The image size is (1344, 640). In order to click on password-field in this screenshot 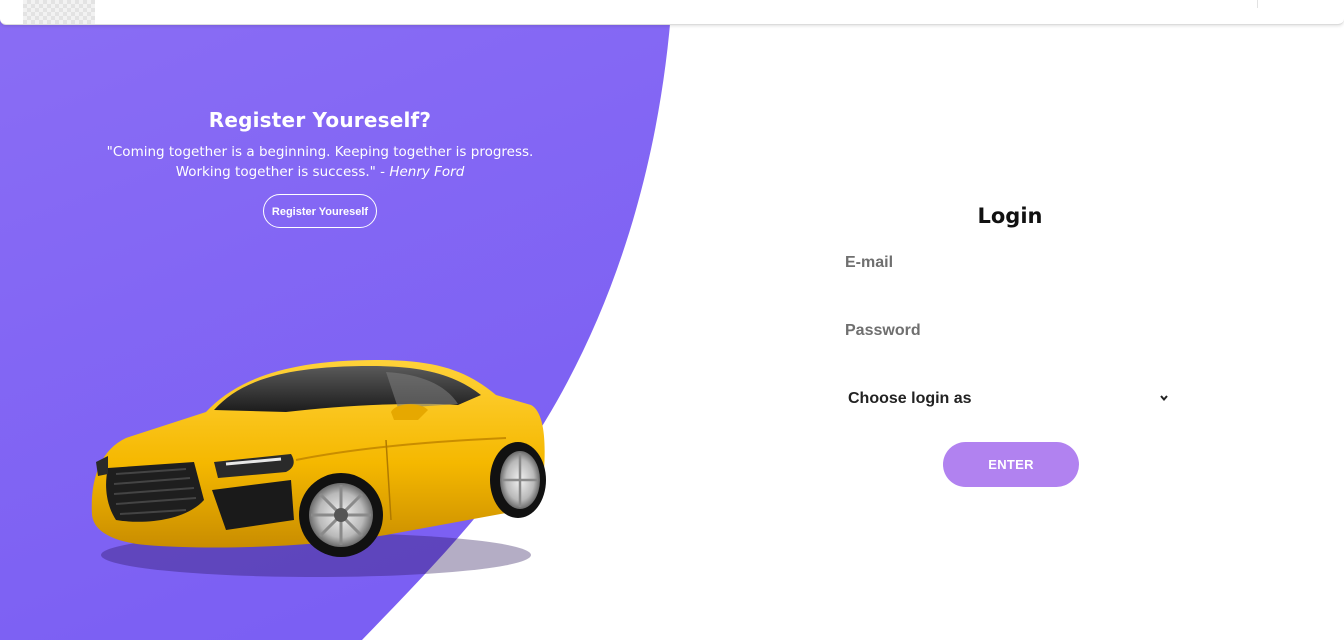, I will do `click(1005, 331)`.